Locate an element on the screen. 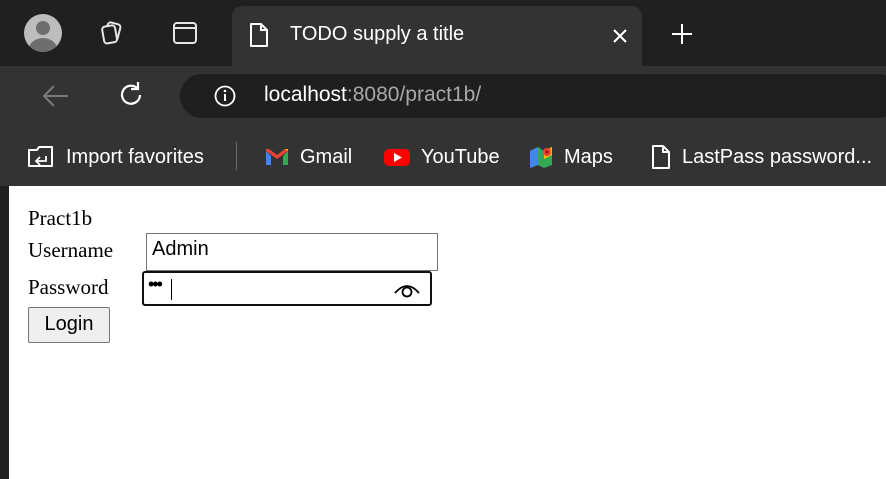  url-host: localhost is located at coordinates (305, 94).